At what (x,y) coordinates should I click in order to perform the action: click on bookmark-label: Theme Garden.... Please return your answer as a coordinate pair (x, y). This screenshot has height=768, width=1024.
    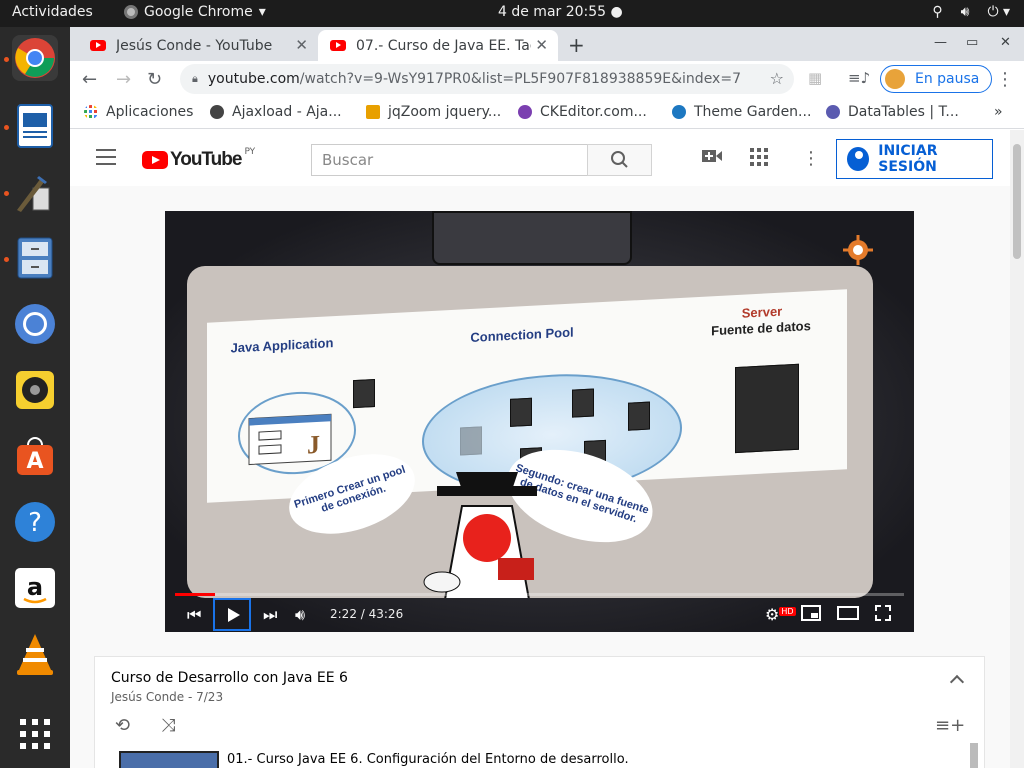
    Looking at the image, I should click on (753, 112).